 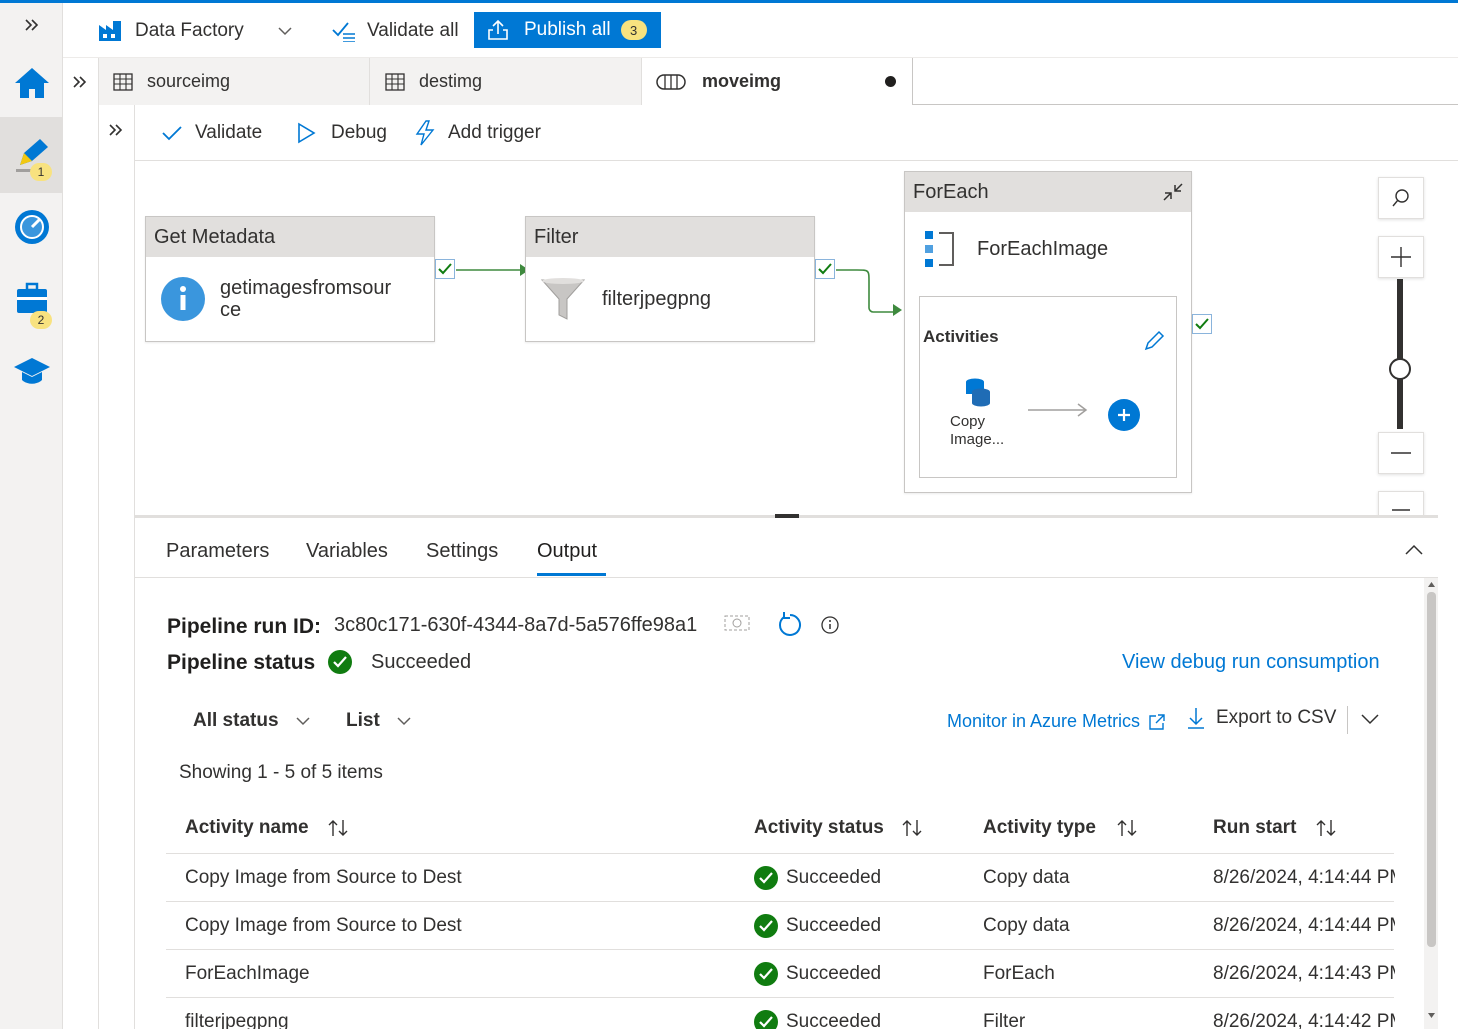 I want to click on activity-type-label: Get Metadata, so click(x=290, y=237).